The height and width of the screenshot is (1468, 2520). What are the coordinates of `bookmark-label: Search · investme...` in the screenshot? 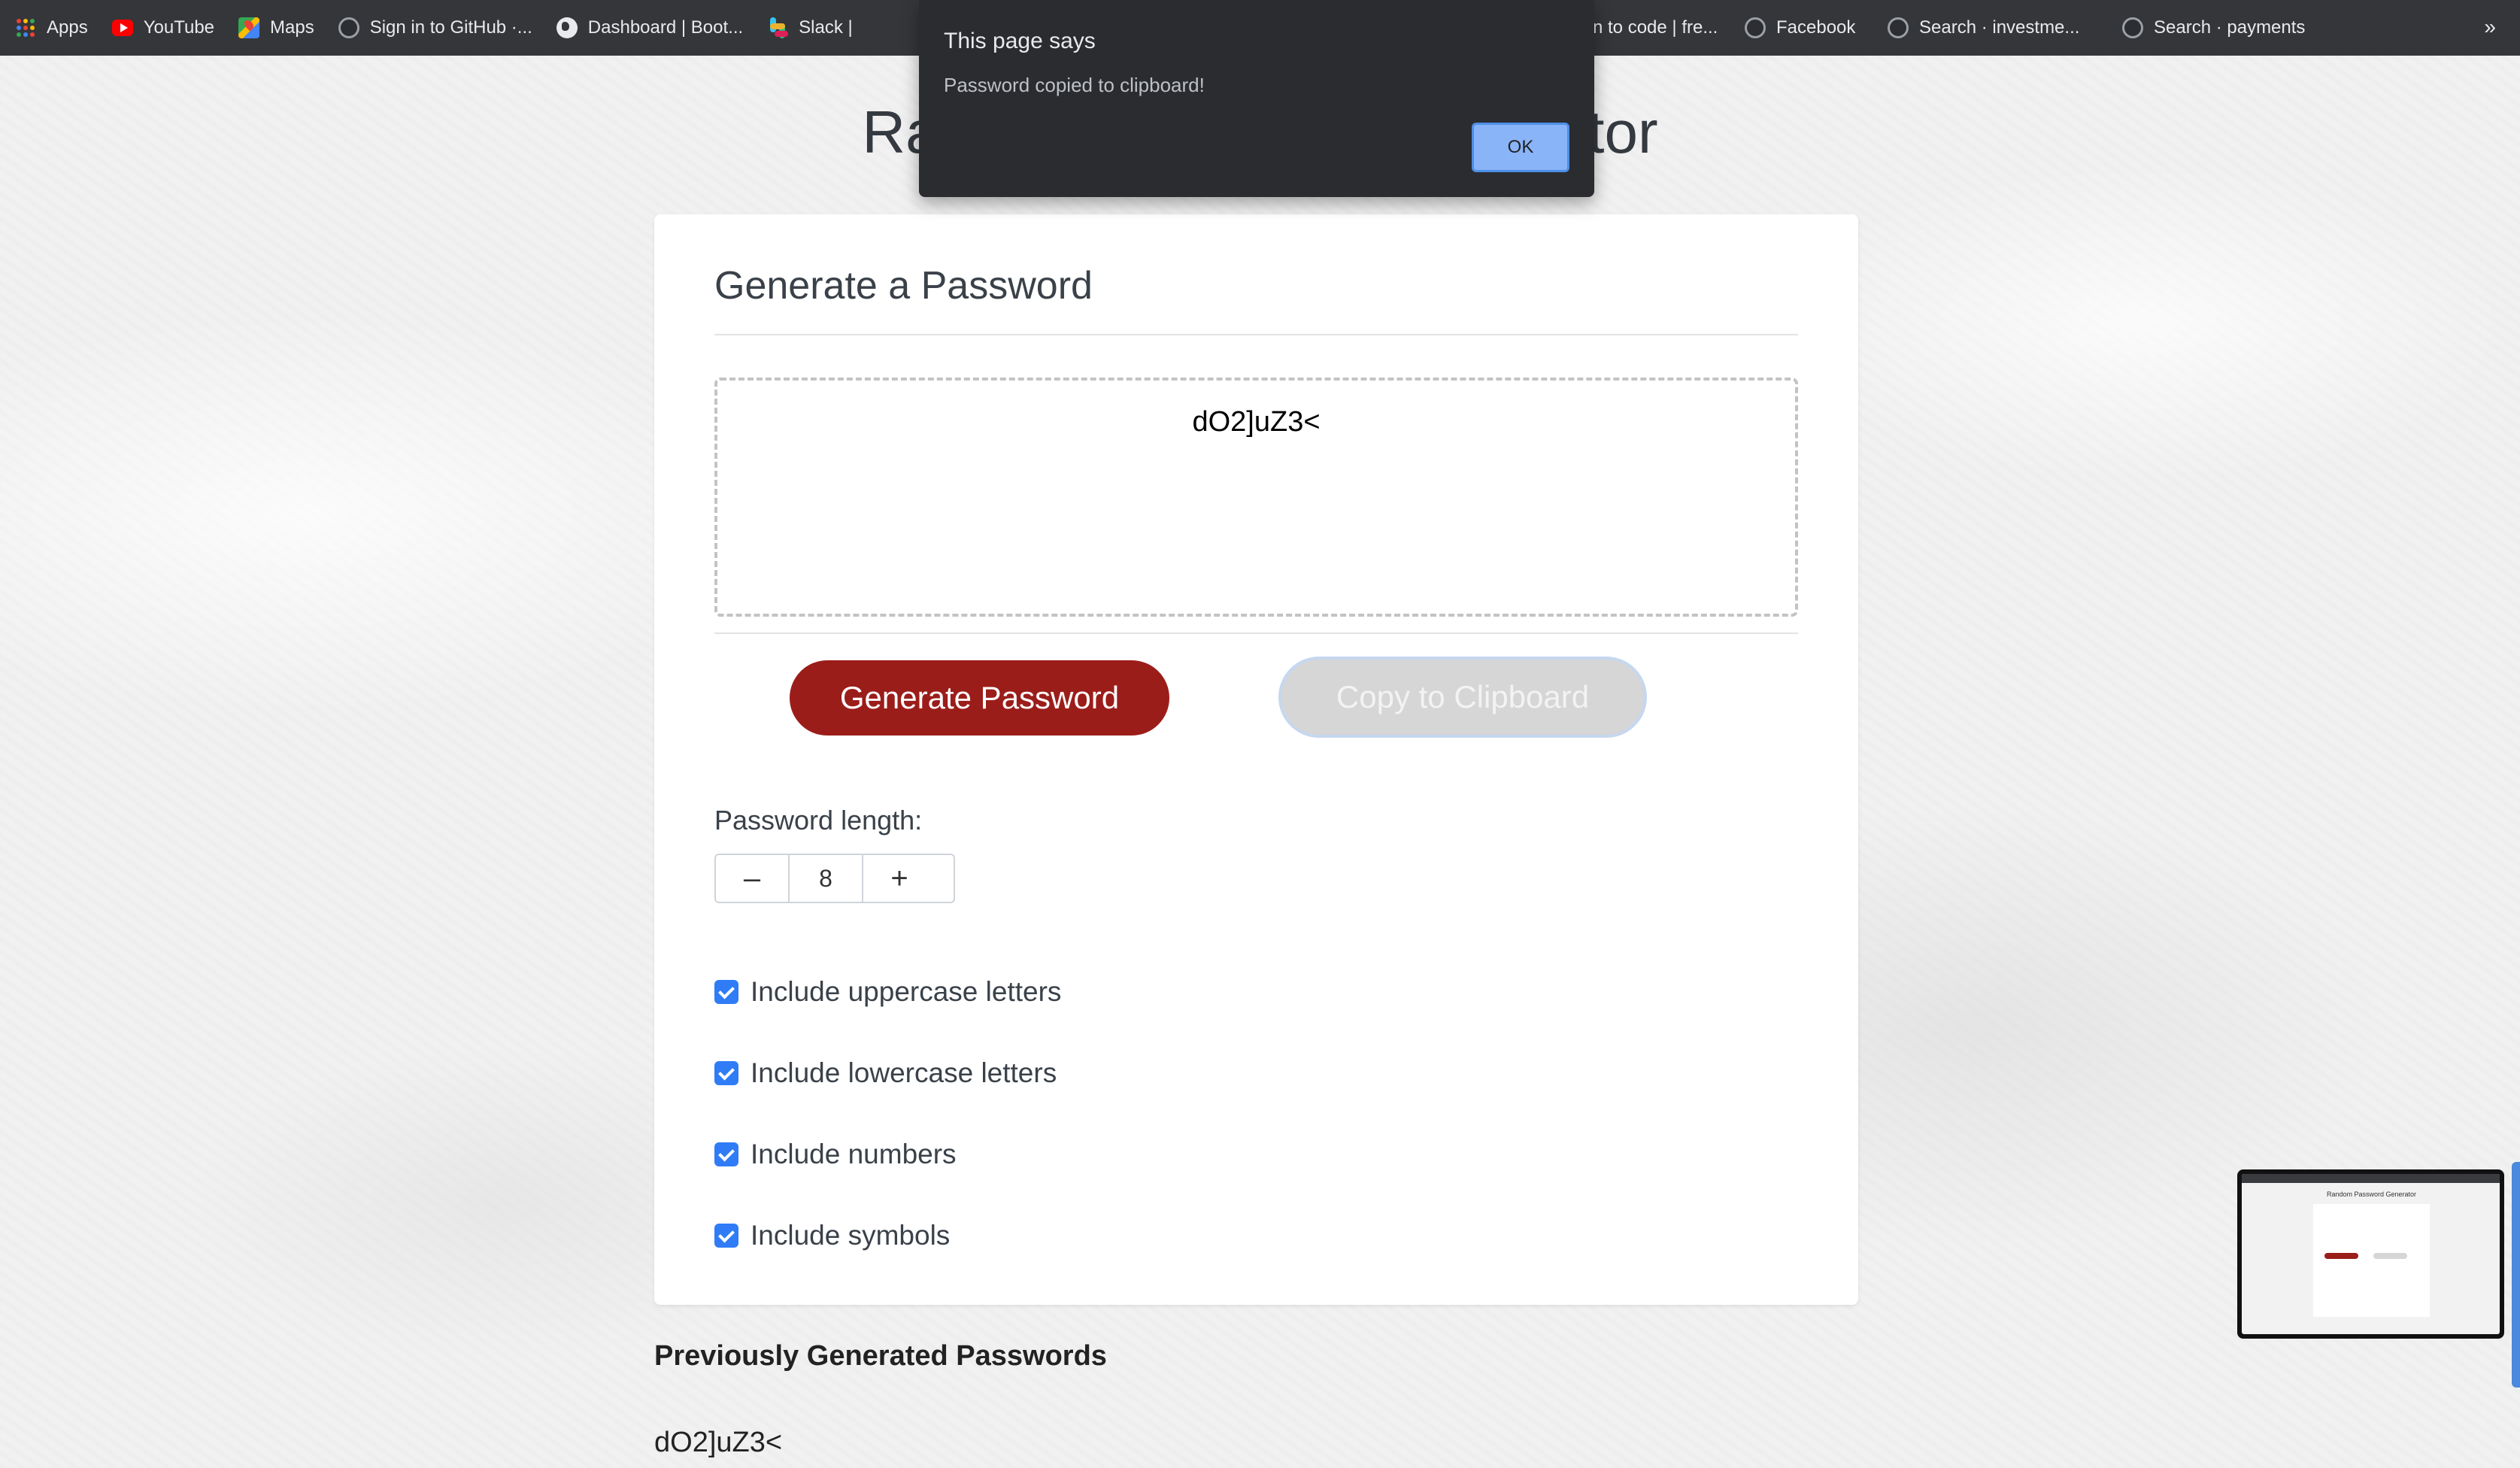 It's located at (1999, 27).